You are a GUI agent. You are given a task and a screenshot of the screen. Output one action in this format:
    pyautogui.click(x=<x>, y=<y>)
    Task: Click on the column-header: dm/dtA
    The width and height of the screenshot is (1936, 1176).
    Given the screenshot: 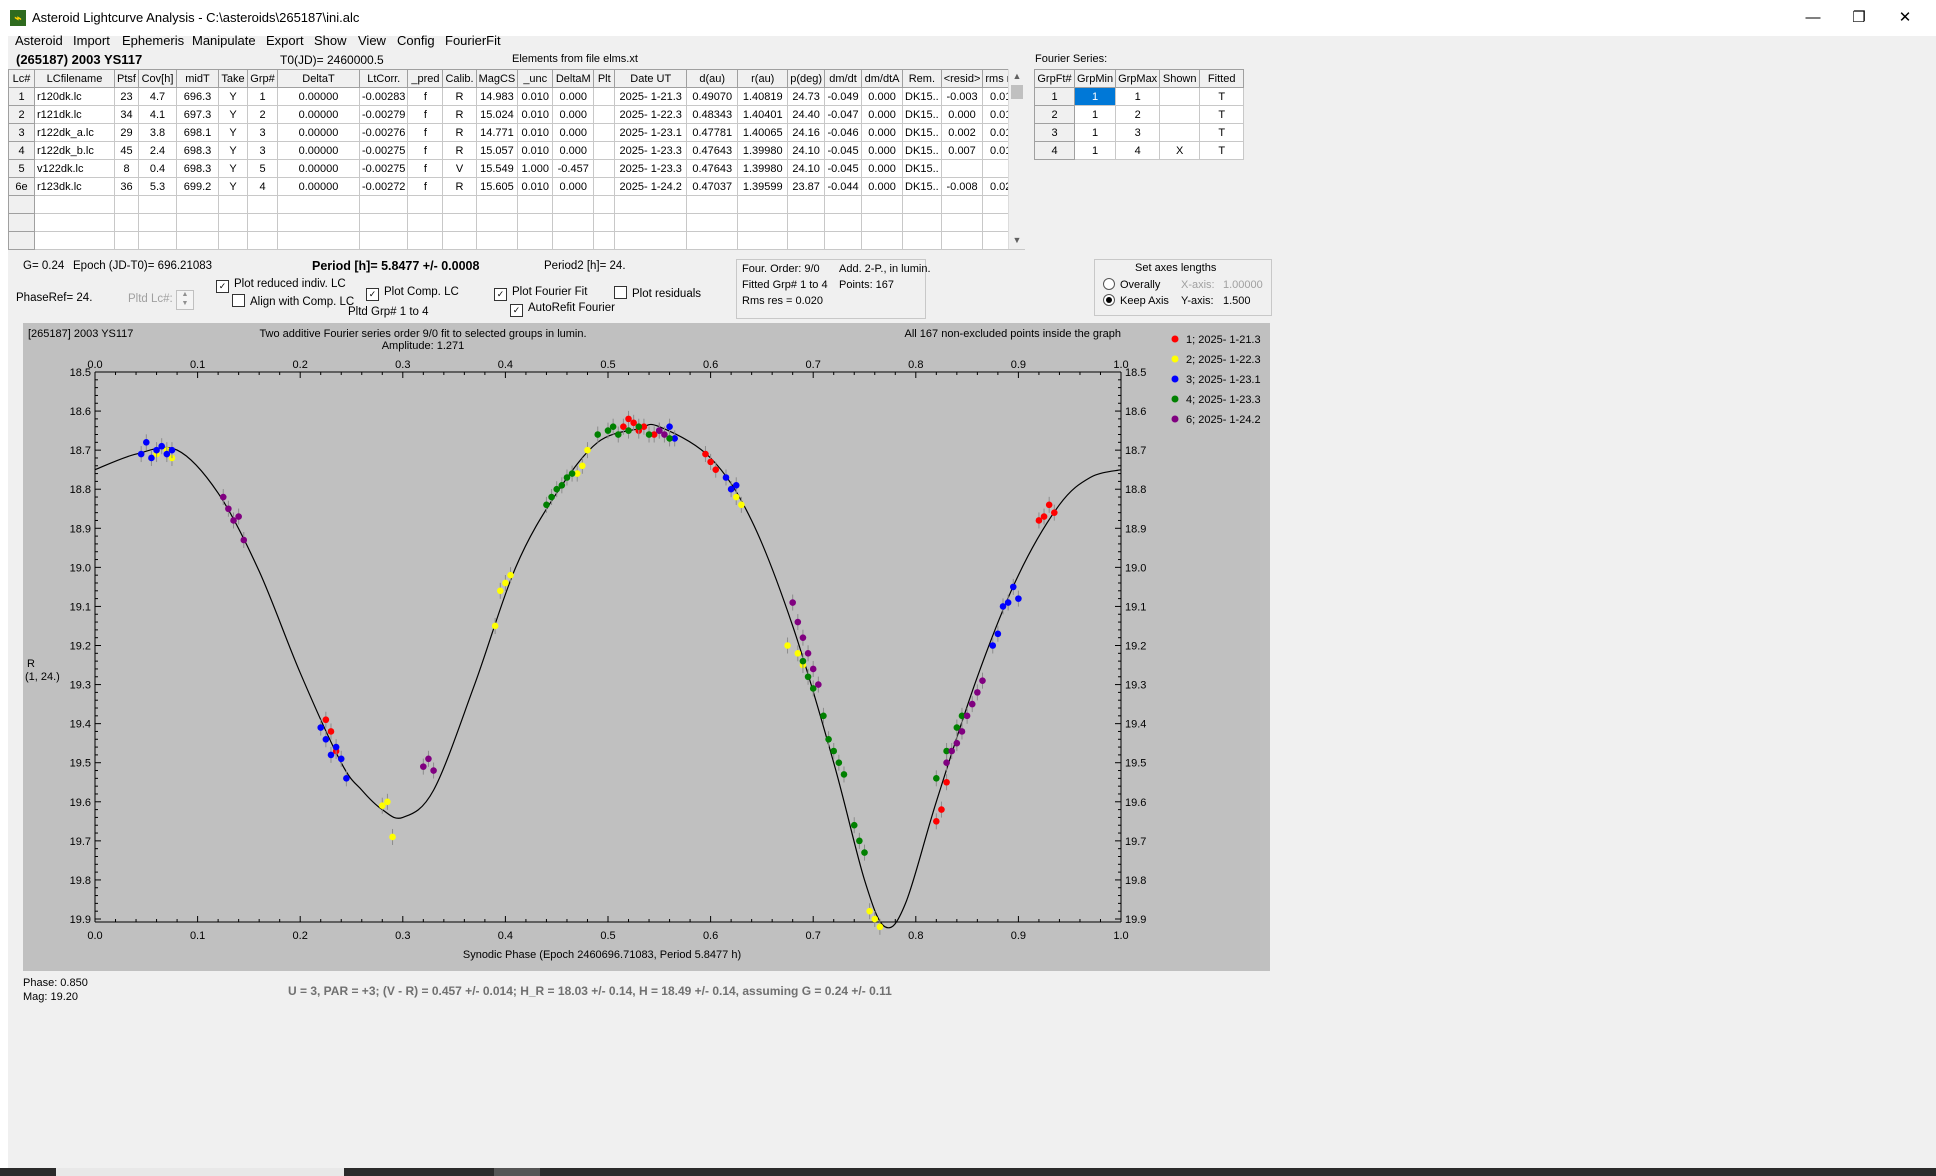 What is the action you would take?
    pyautogui.click(x=882, y=78)
    